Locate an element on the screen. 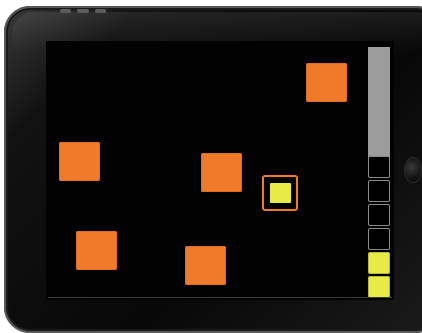  progress-meter is located at coordinates (379, 172).